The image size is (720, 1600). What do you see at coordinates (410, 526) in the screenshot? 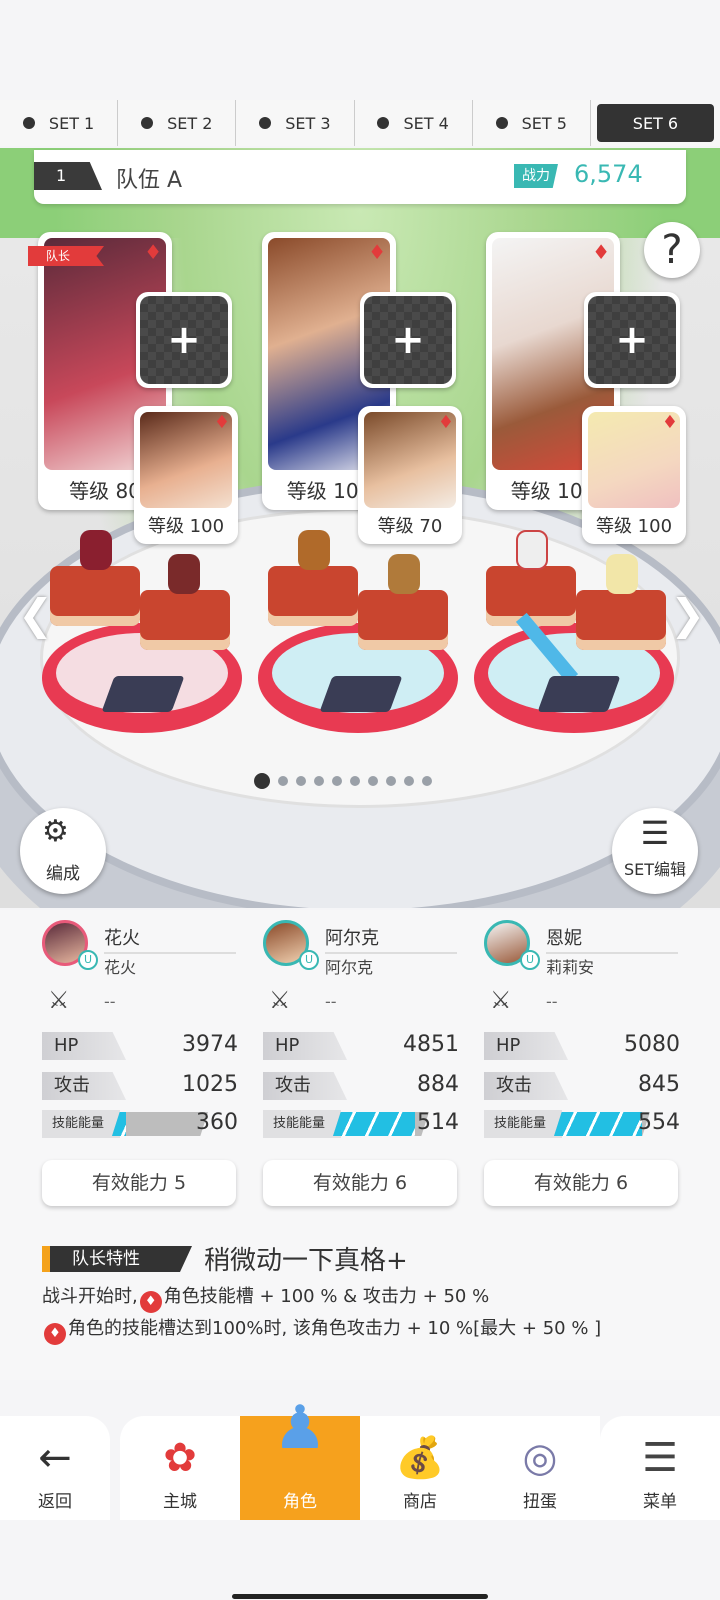
I see `character-level: 等级 70` at bounding box center [410, 526].